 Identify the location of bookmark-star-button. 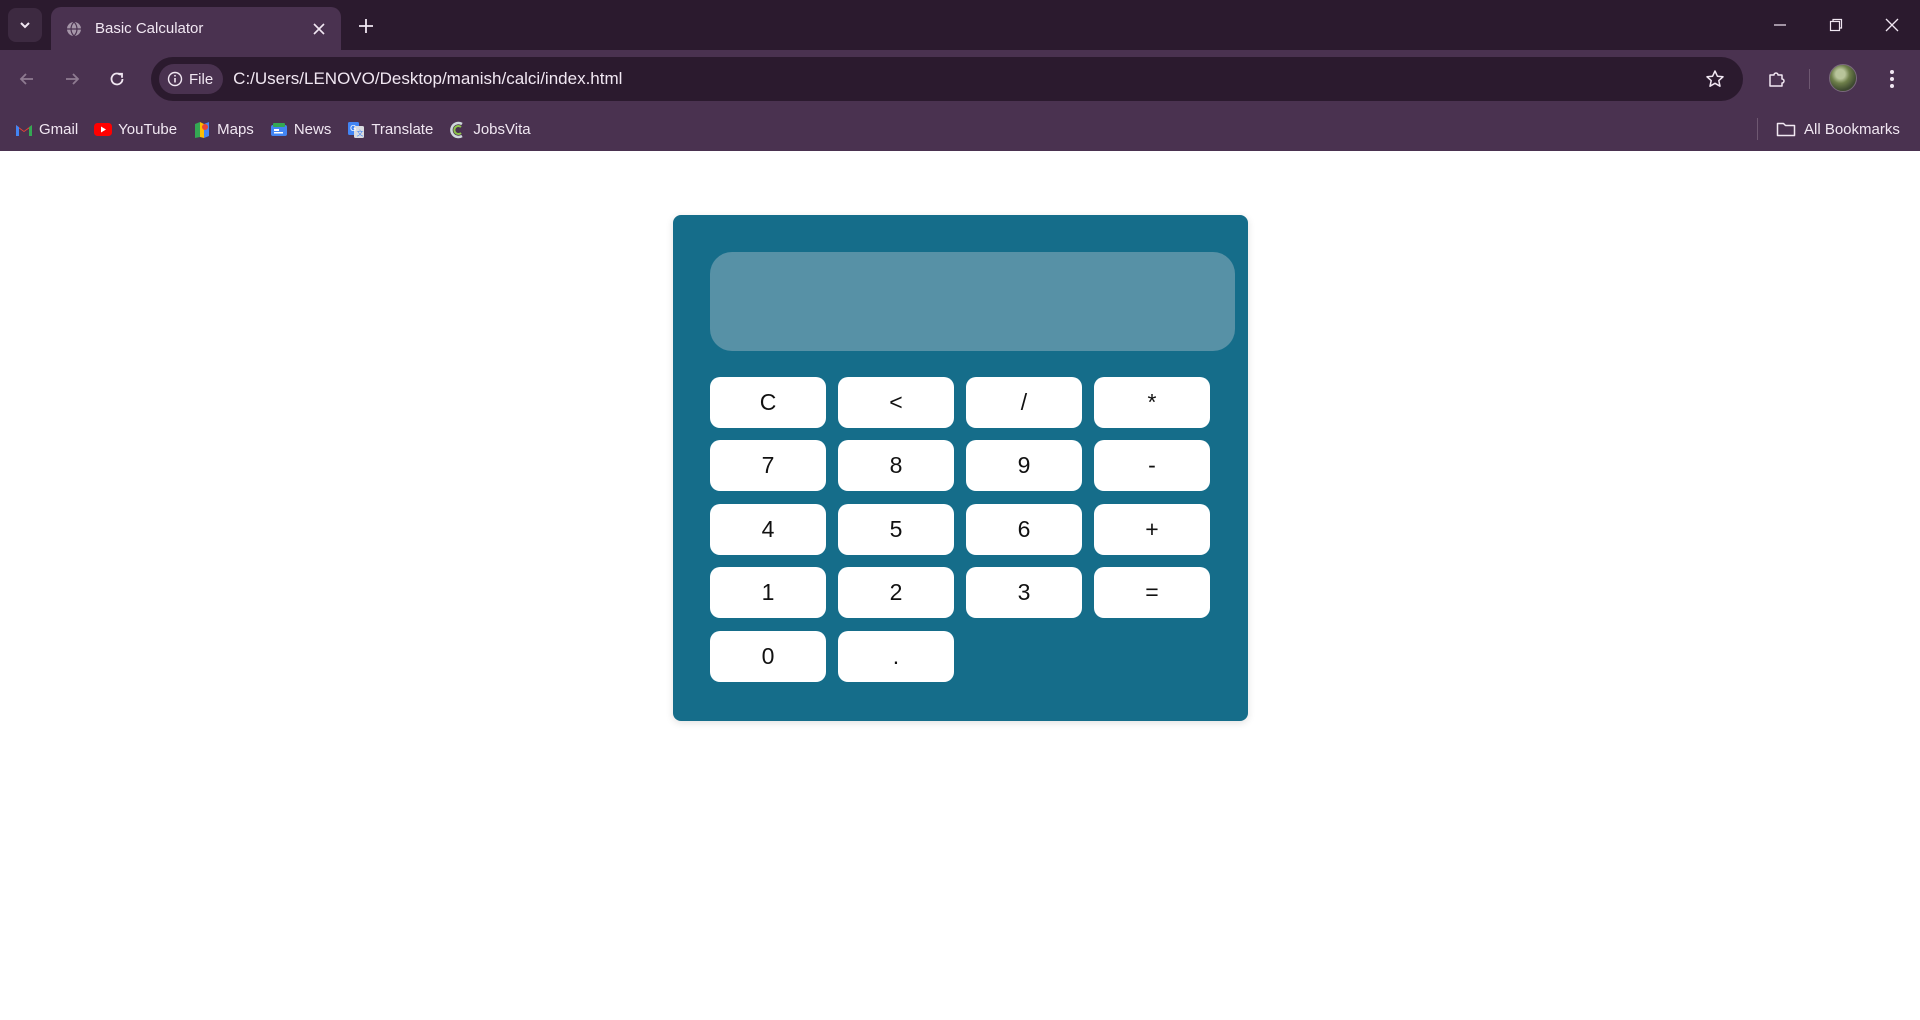
(1715, 79).